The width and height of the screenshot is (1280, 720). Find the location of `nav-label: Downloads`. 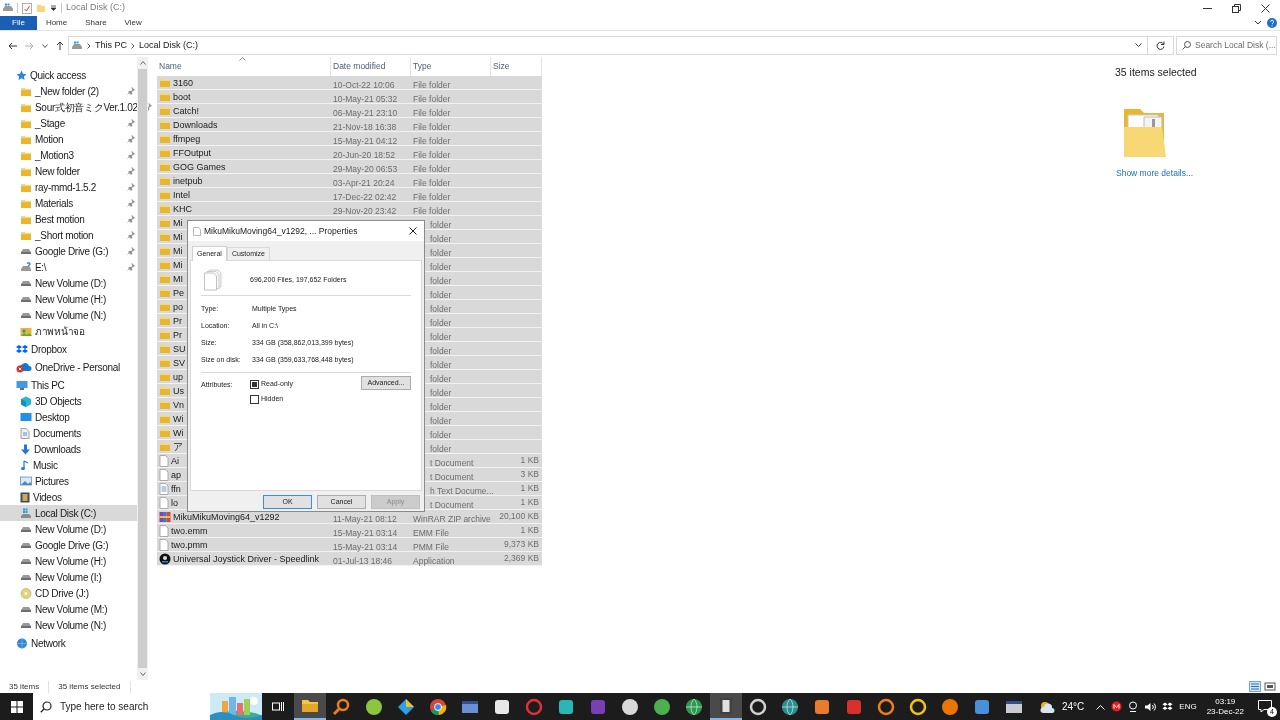

nav-label: Downloads is located at coordinates (57, 449).